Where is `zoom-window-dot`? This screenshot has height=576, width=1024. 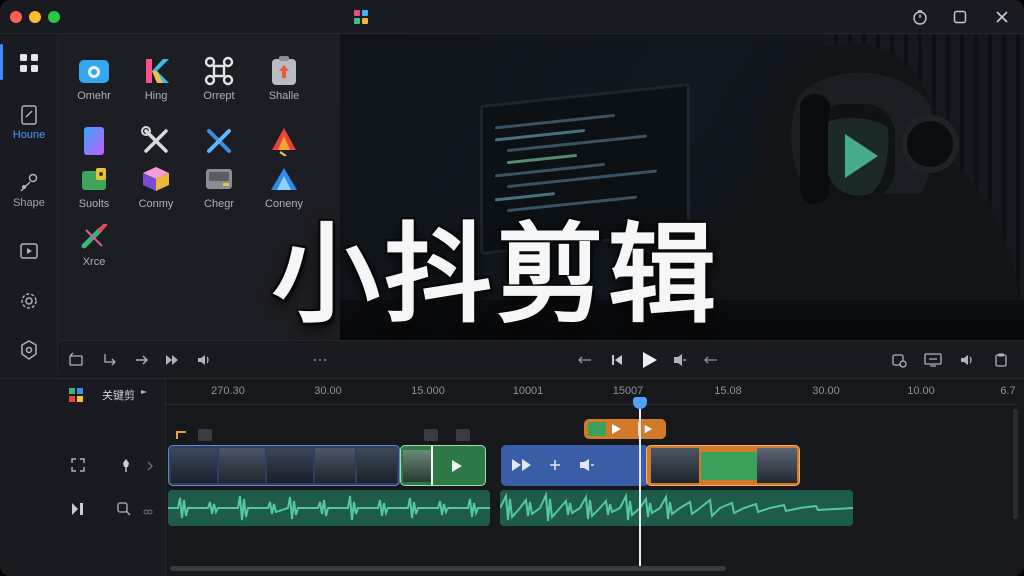 zoom-window-dot is located at coordinates (54, 17).